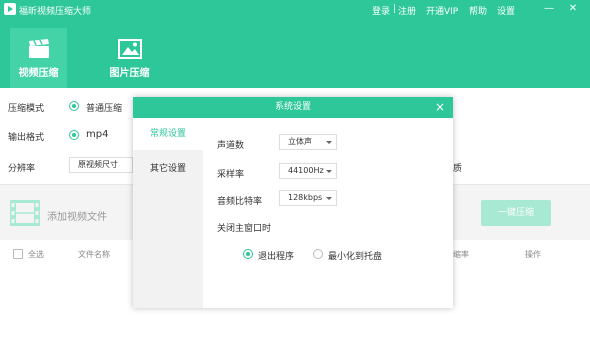 Image resolution: width=590 pixels, height=351 pixels. Describe the element at coordinates (26, 138) in the screenshot. I see `output-format-label: 输出格式` at that location.